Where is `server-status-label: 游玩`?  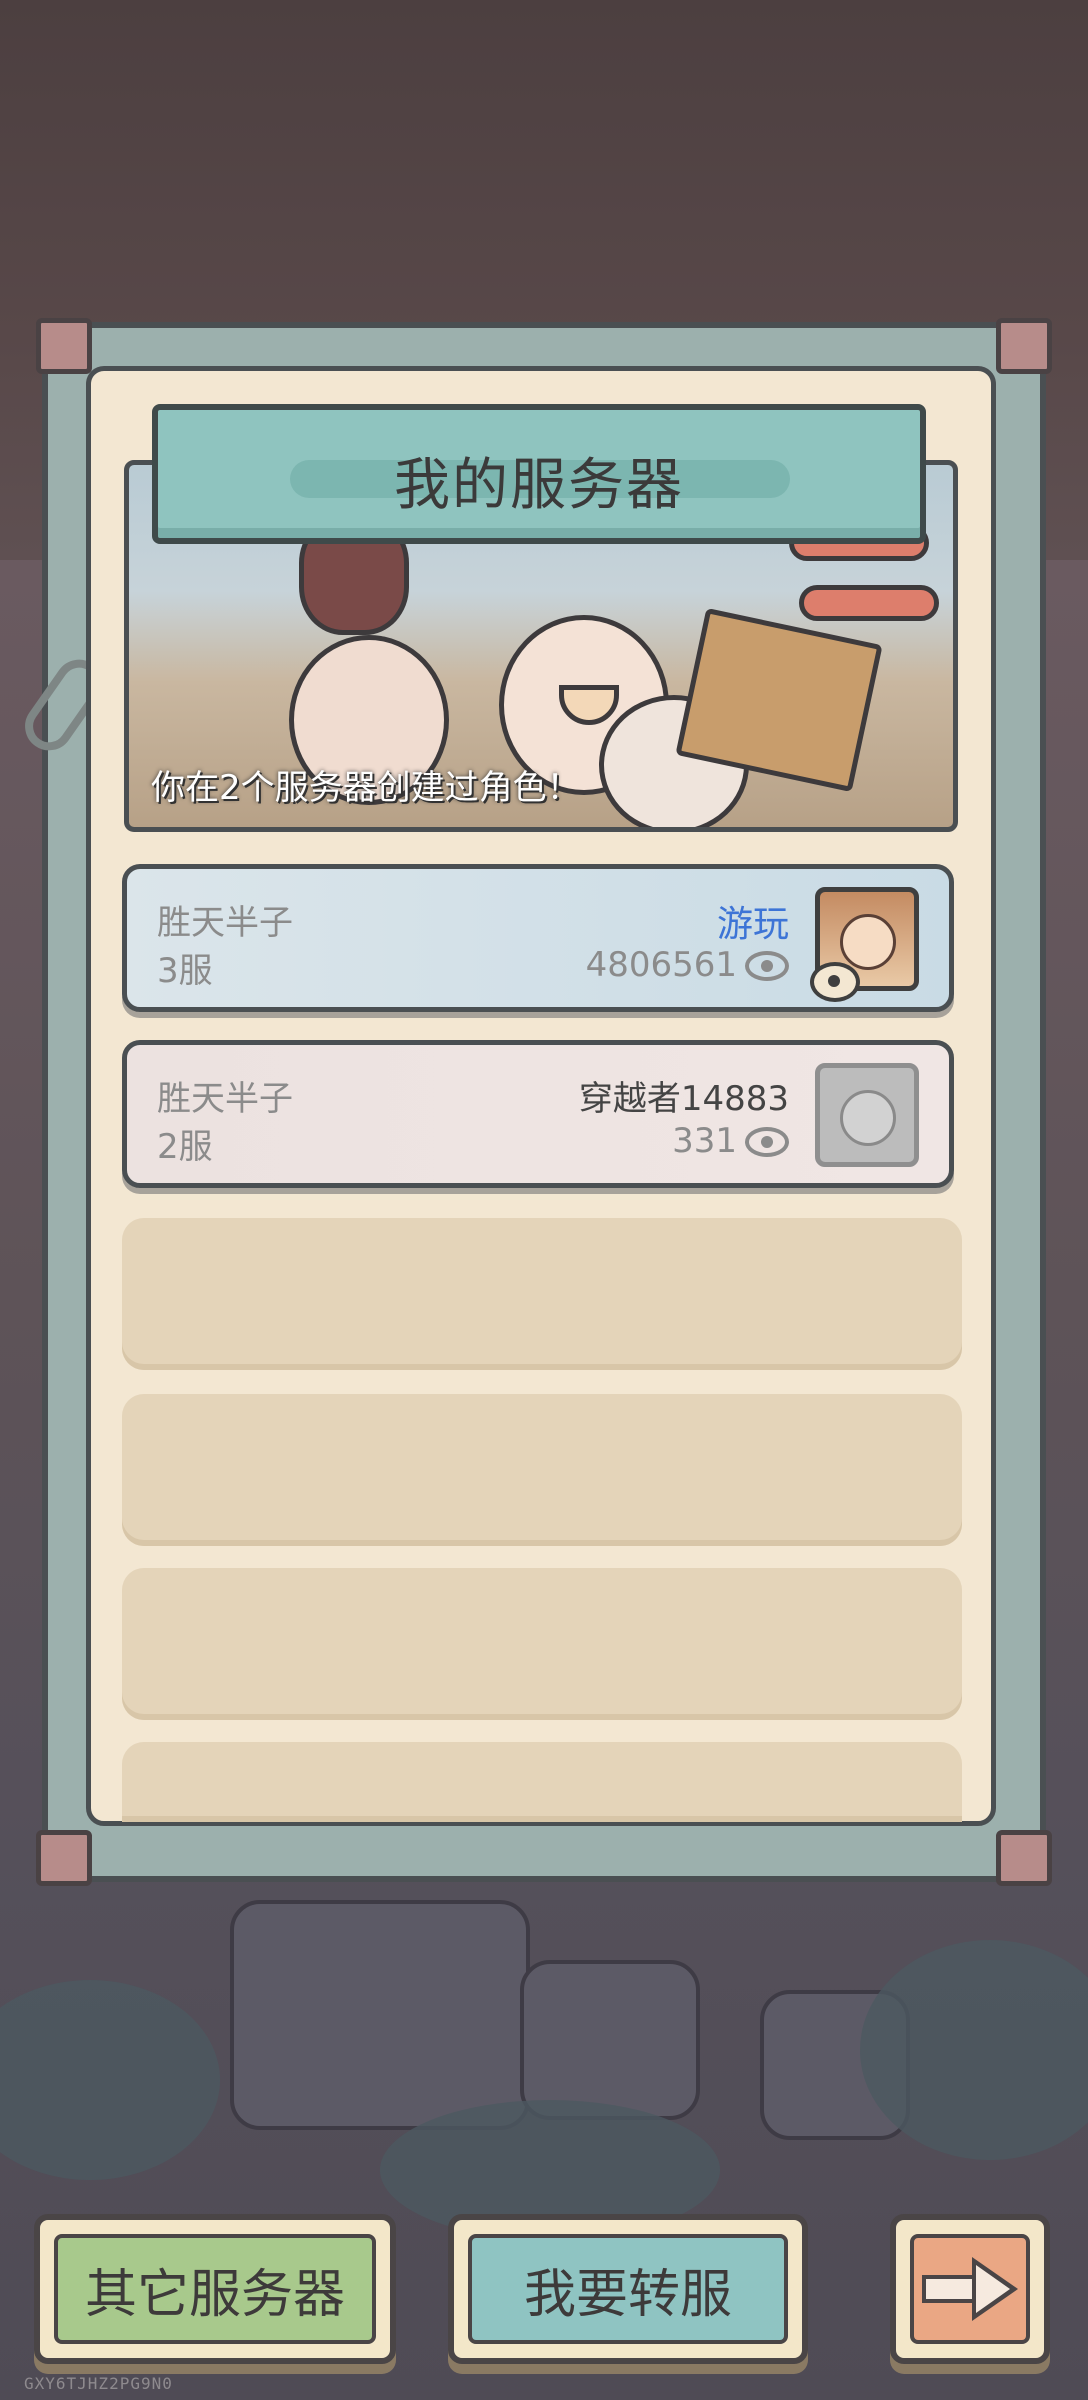
server-status-label: 游玩 is located at coordinates (752, 924).